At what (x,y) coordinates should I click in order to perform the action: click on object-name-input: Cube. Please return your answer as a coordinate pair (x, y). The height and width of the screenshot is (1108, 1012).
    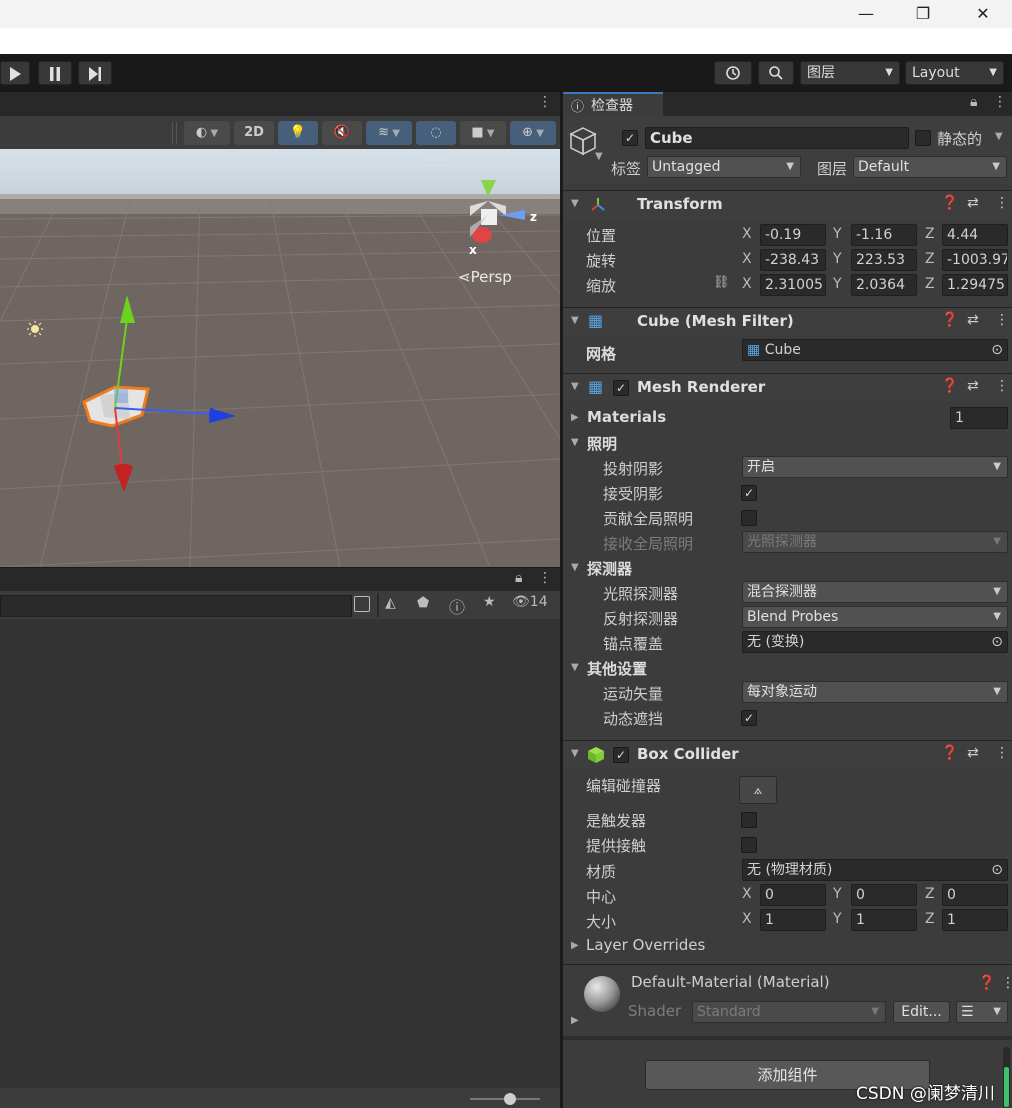
    Looking at the image, I should click on (777, 138).